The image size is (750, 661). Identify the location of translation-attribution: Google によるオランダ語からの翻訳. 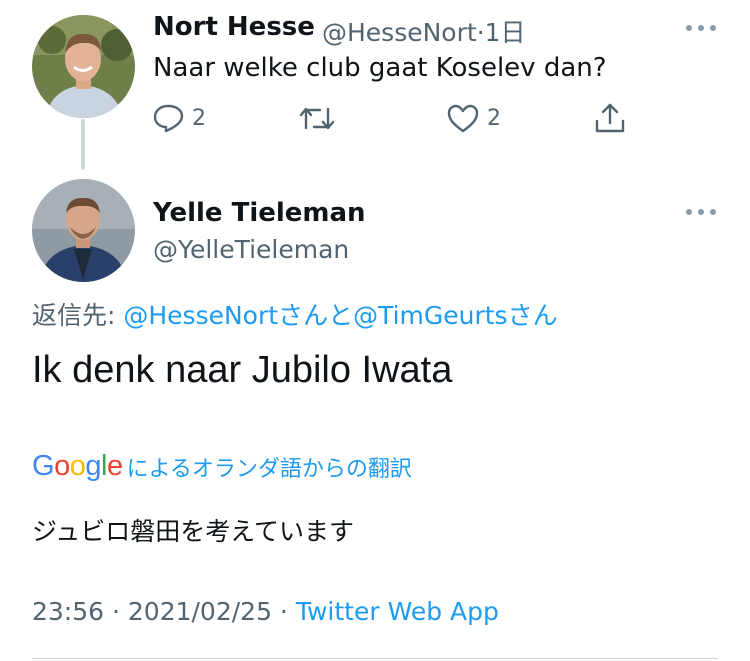
(222, 466).